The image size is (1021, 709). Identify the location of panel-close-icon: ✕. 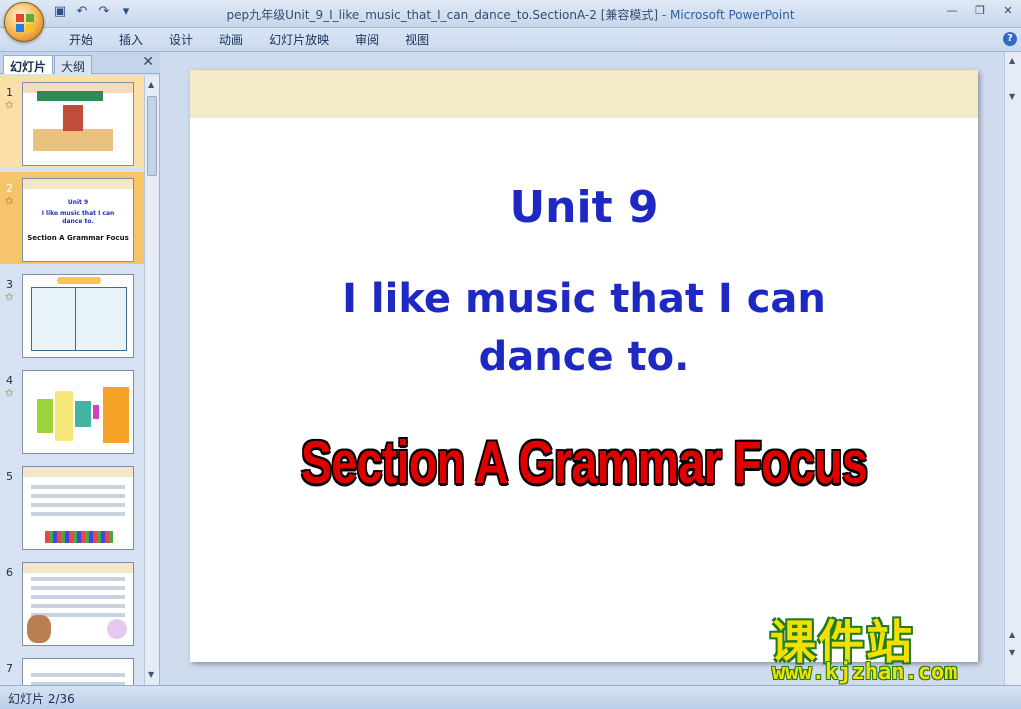
(148, 62).